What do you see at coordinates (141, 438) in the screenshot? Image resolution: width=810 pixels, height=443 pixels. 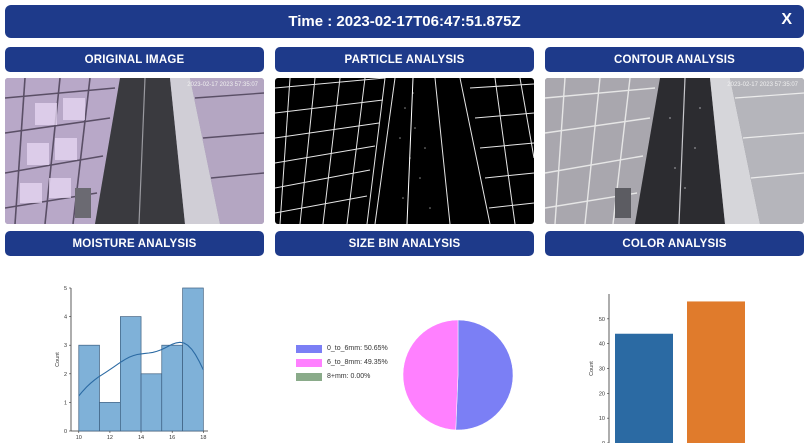 I see `x-tick-label: 14` at bounding box center [141, 438].